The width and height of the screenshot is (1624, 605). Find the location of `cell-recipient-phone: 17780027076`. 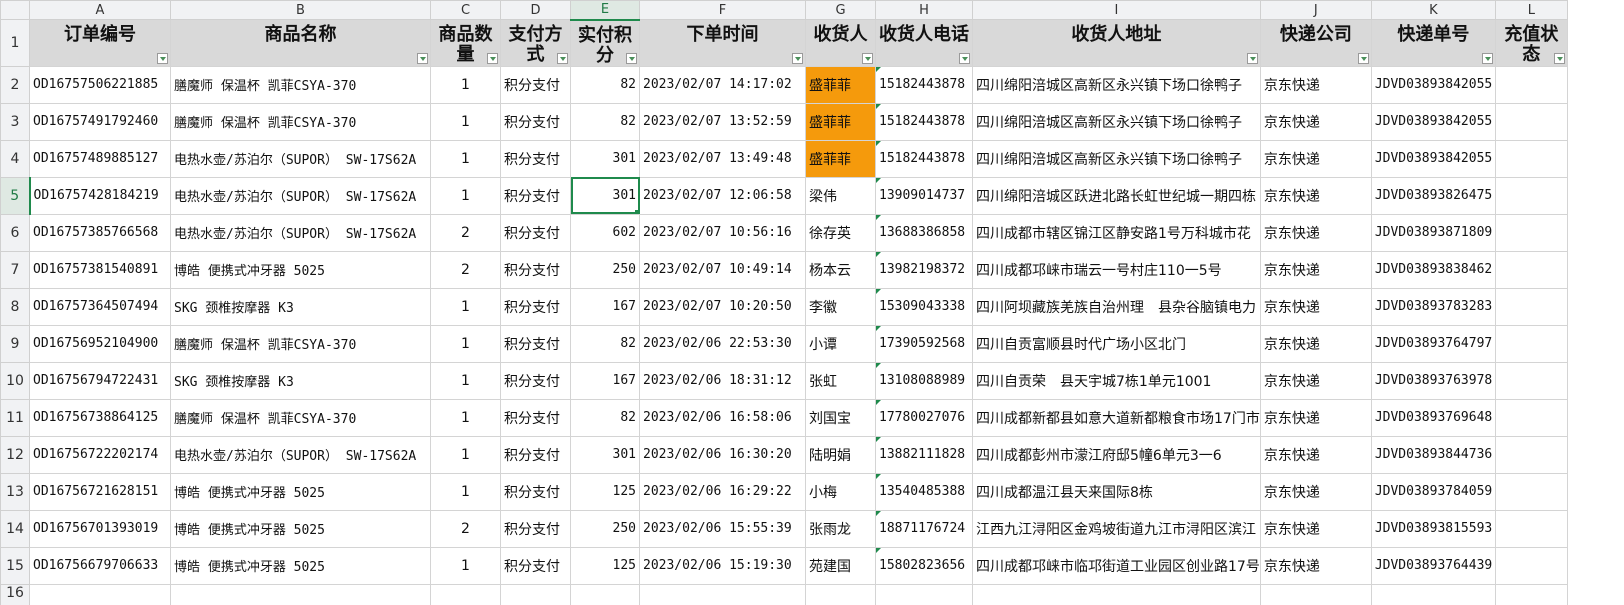

cell-recipient-phone: 17780027076 is located at coordinates (924, 417).